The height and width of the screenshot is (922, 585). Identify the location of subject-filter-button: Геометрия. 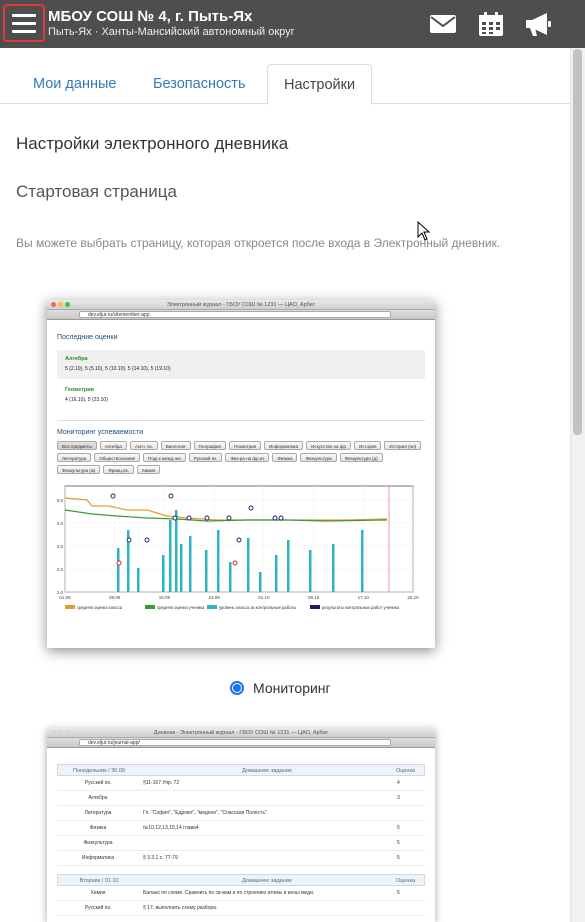
(245, 445).